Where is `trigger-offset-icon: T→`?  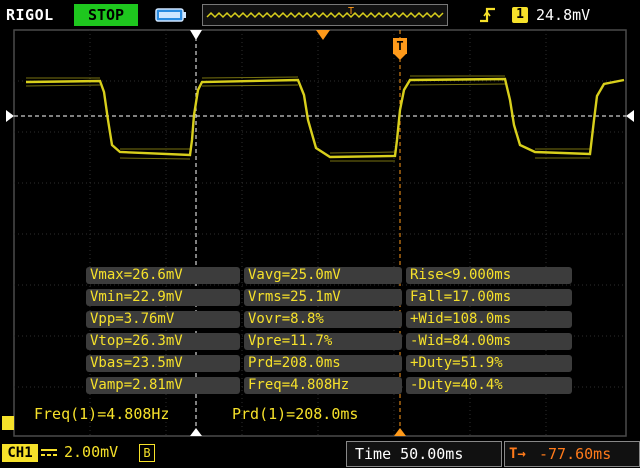 trigger-offset-icon: T→ is located at coordinates (517, 454).